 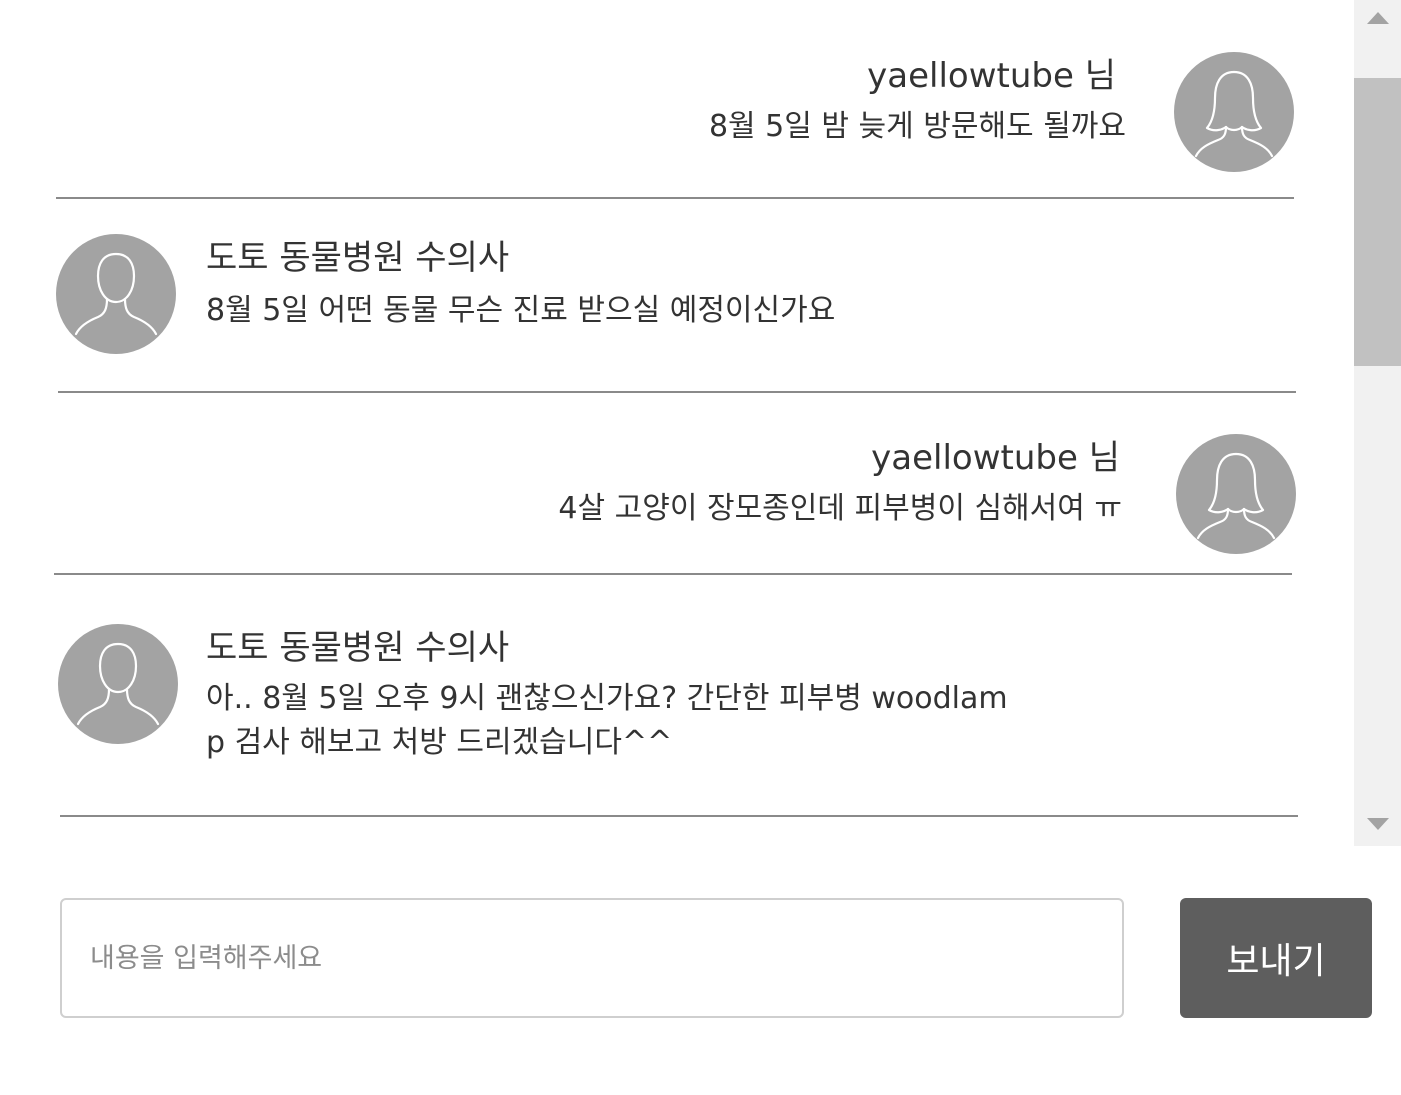 I want to click on message-text: 아.. 8월 5일 오후 9시 괜찮으신가요? 간단한 피부병 woodlam, so click(x=607, y=698).